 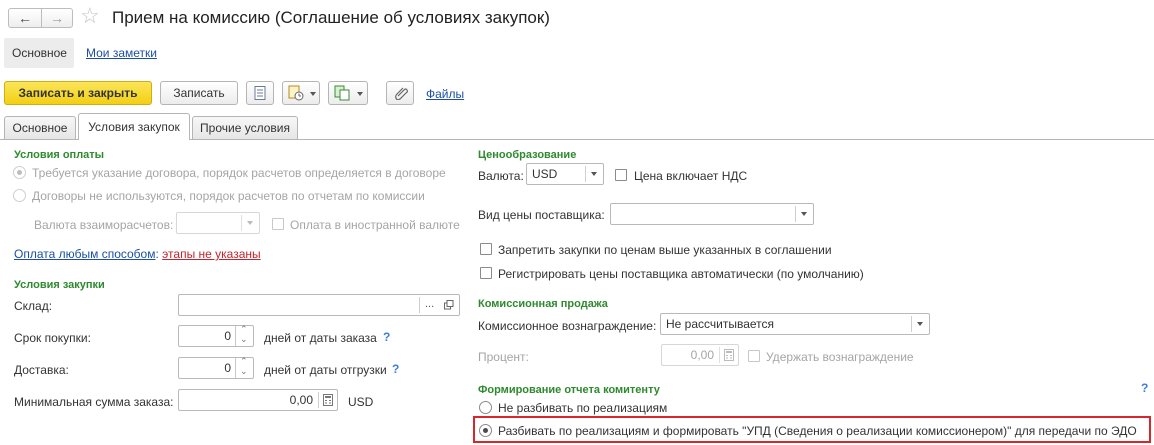 What do you see at coordinates (840, 357) in the screenshot?
I see `hold-reward-label: Удержать вознаграждение` at bounding box center [840, 357].